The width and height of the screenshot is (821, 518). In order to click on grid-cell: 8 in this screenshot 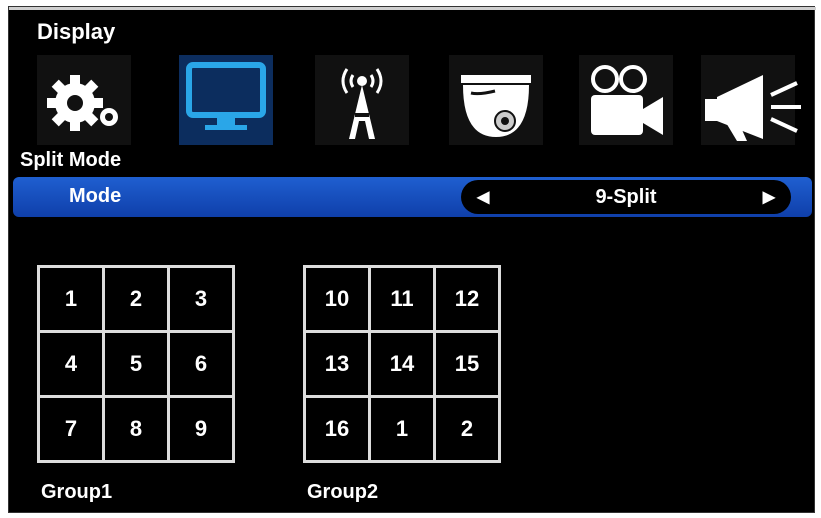, I will do `click(136, 429)`.